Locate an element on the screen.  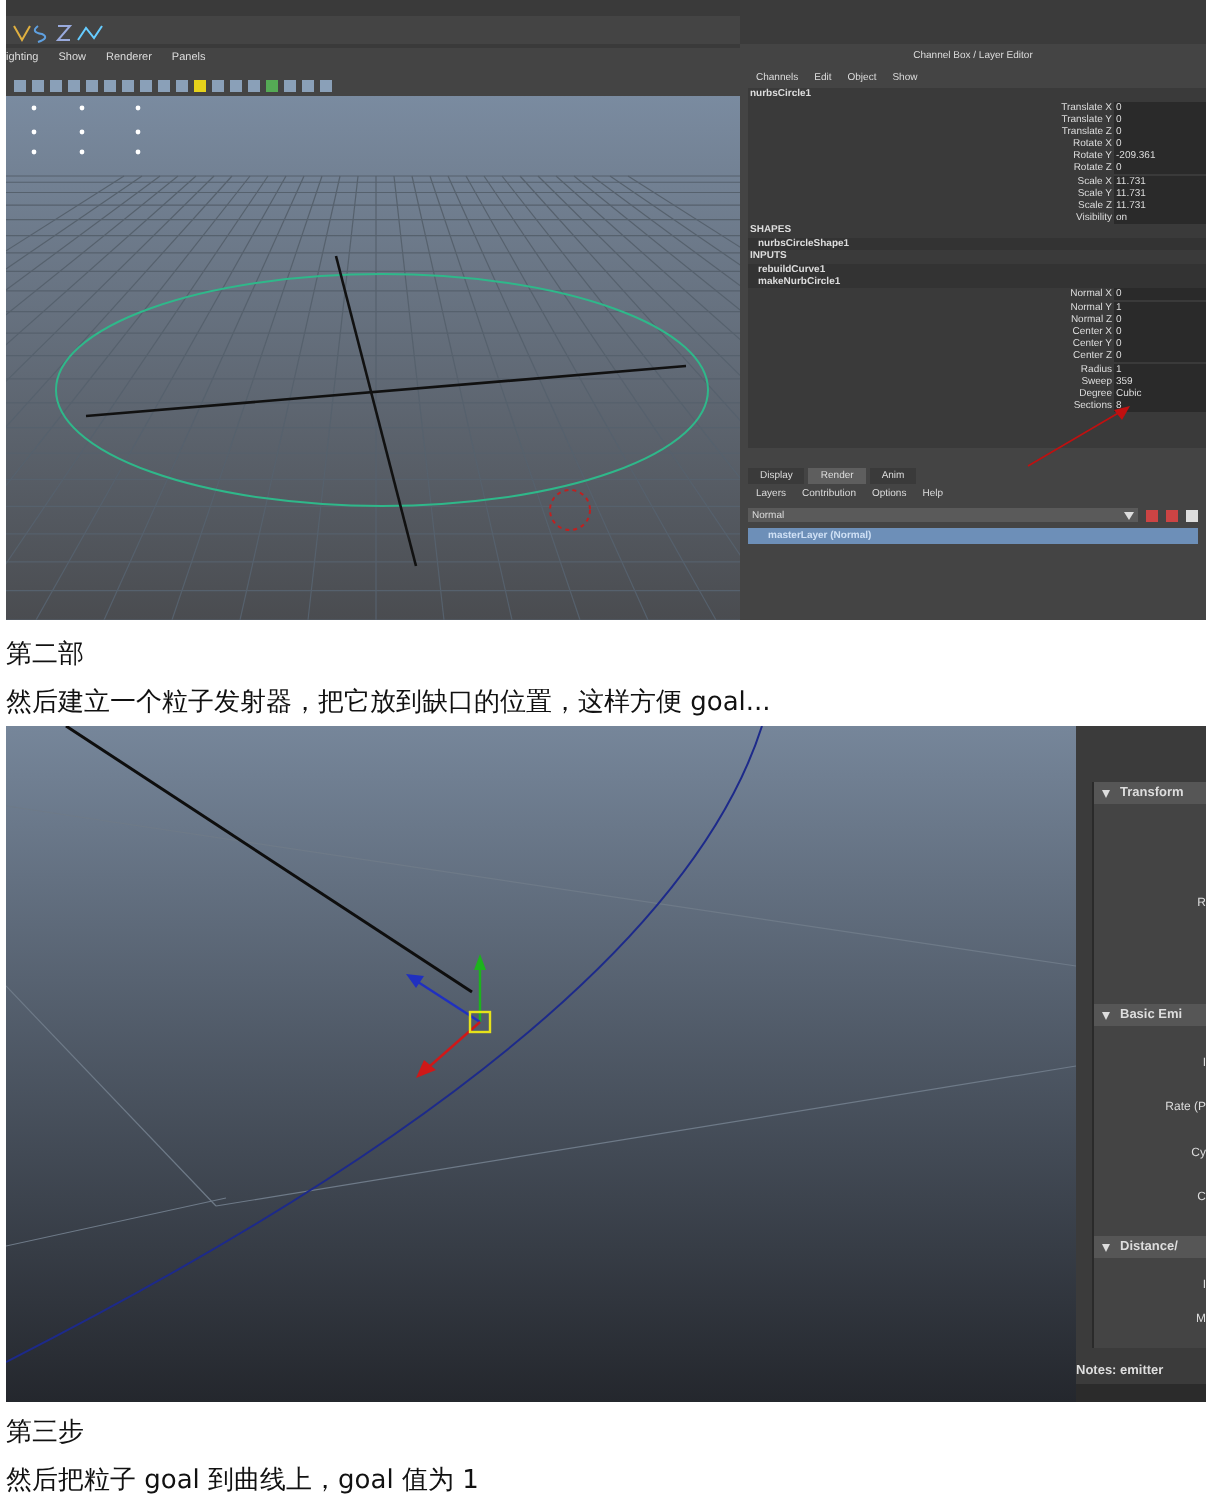
step-text: 然后把粒子 goal 到曲线上，goal 值为 1 is located at coordinates (243, 1482).